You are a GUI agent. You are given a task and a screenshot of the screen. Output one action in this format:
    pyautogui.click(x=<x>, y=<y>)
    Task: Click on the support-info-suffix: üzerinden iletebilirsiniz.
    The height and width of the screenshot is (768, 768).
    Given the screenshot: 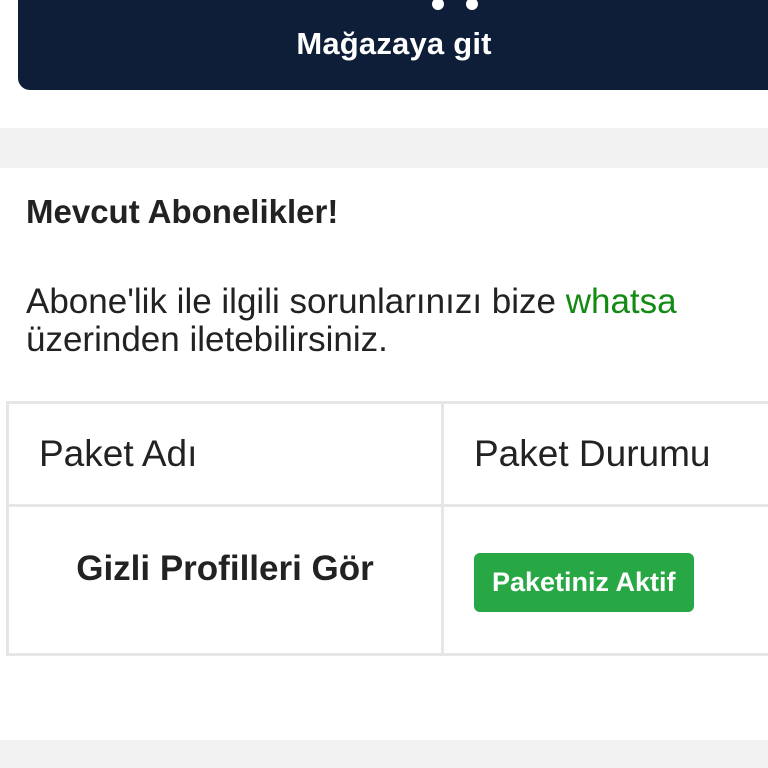 What is the action you would take?
    pyautogui.click(x=207, y=339)
    